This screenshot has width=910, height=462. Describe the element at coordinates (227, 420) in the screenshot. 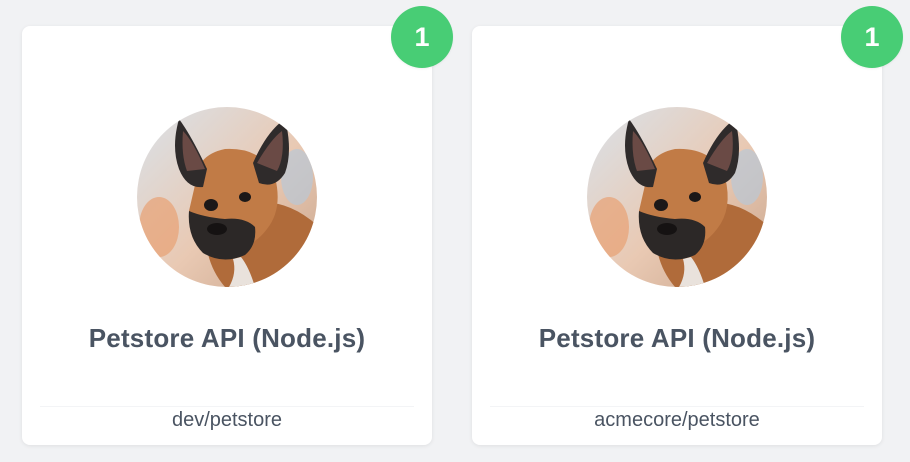

I see `card-subtitle: dev/petstore` at that location.